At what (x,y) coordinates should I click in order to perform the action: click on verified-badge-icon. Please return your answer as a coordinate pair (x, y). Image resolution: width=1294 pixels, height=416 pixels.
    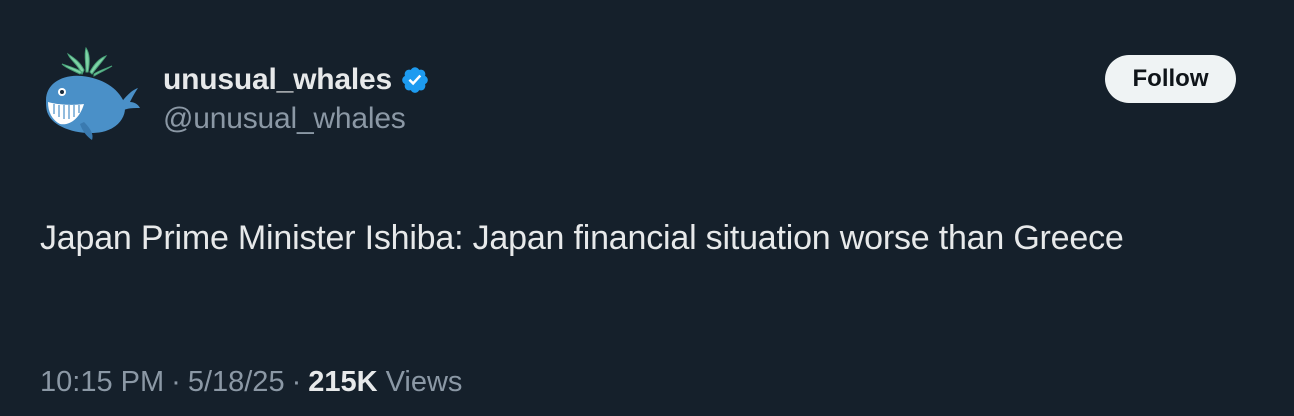
    Looking at the image, I should click on (415, 80).